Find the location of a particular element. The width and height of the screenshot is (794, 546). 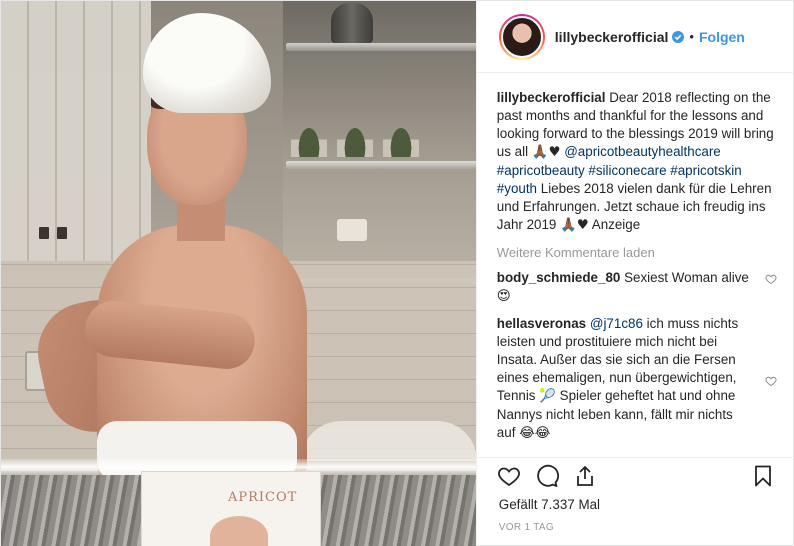

caption-author: lillybeckerofficial is located at coordinates (551, 97).